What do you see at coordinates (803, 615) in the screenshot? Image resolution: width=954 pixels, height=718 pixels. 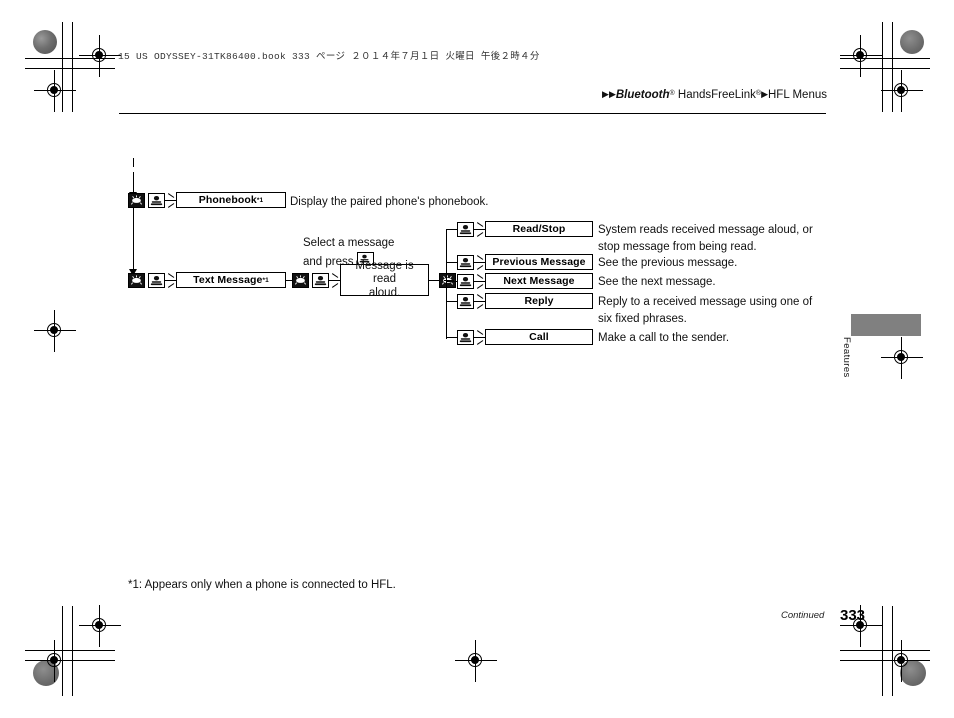 I see `continued-label: Continued` at bounding box center [803, 615].